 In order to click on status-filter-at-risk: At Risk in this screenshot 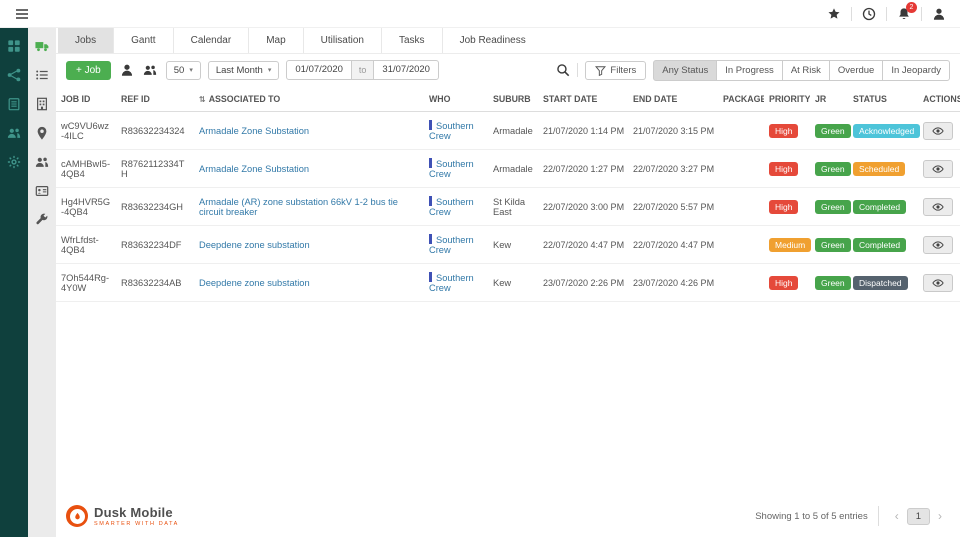, I will do `click(805, 70)`.